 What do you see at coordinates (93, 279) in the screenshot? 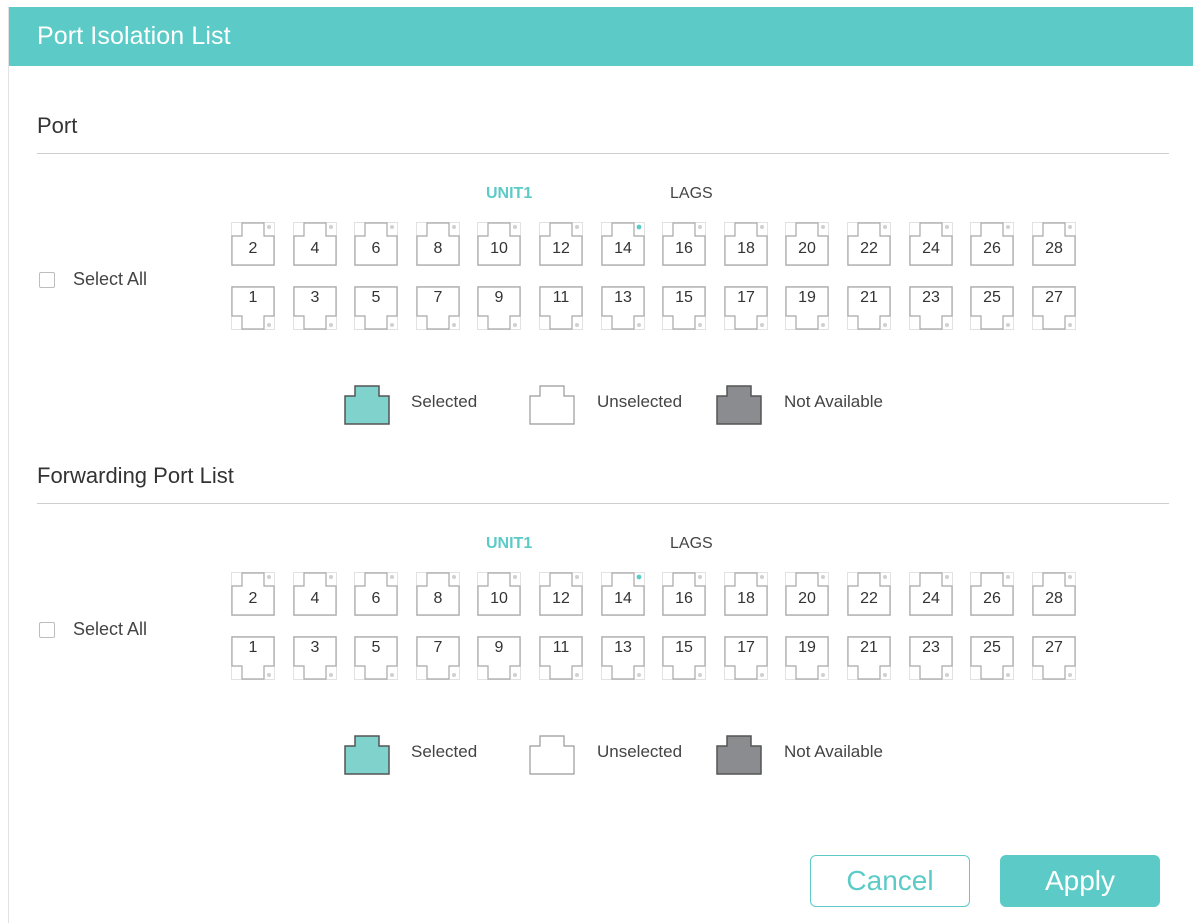
I see `select-all-port: Select All` at bounding box center [93, 279].